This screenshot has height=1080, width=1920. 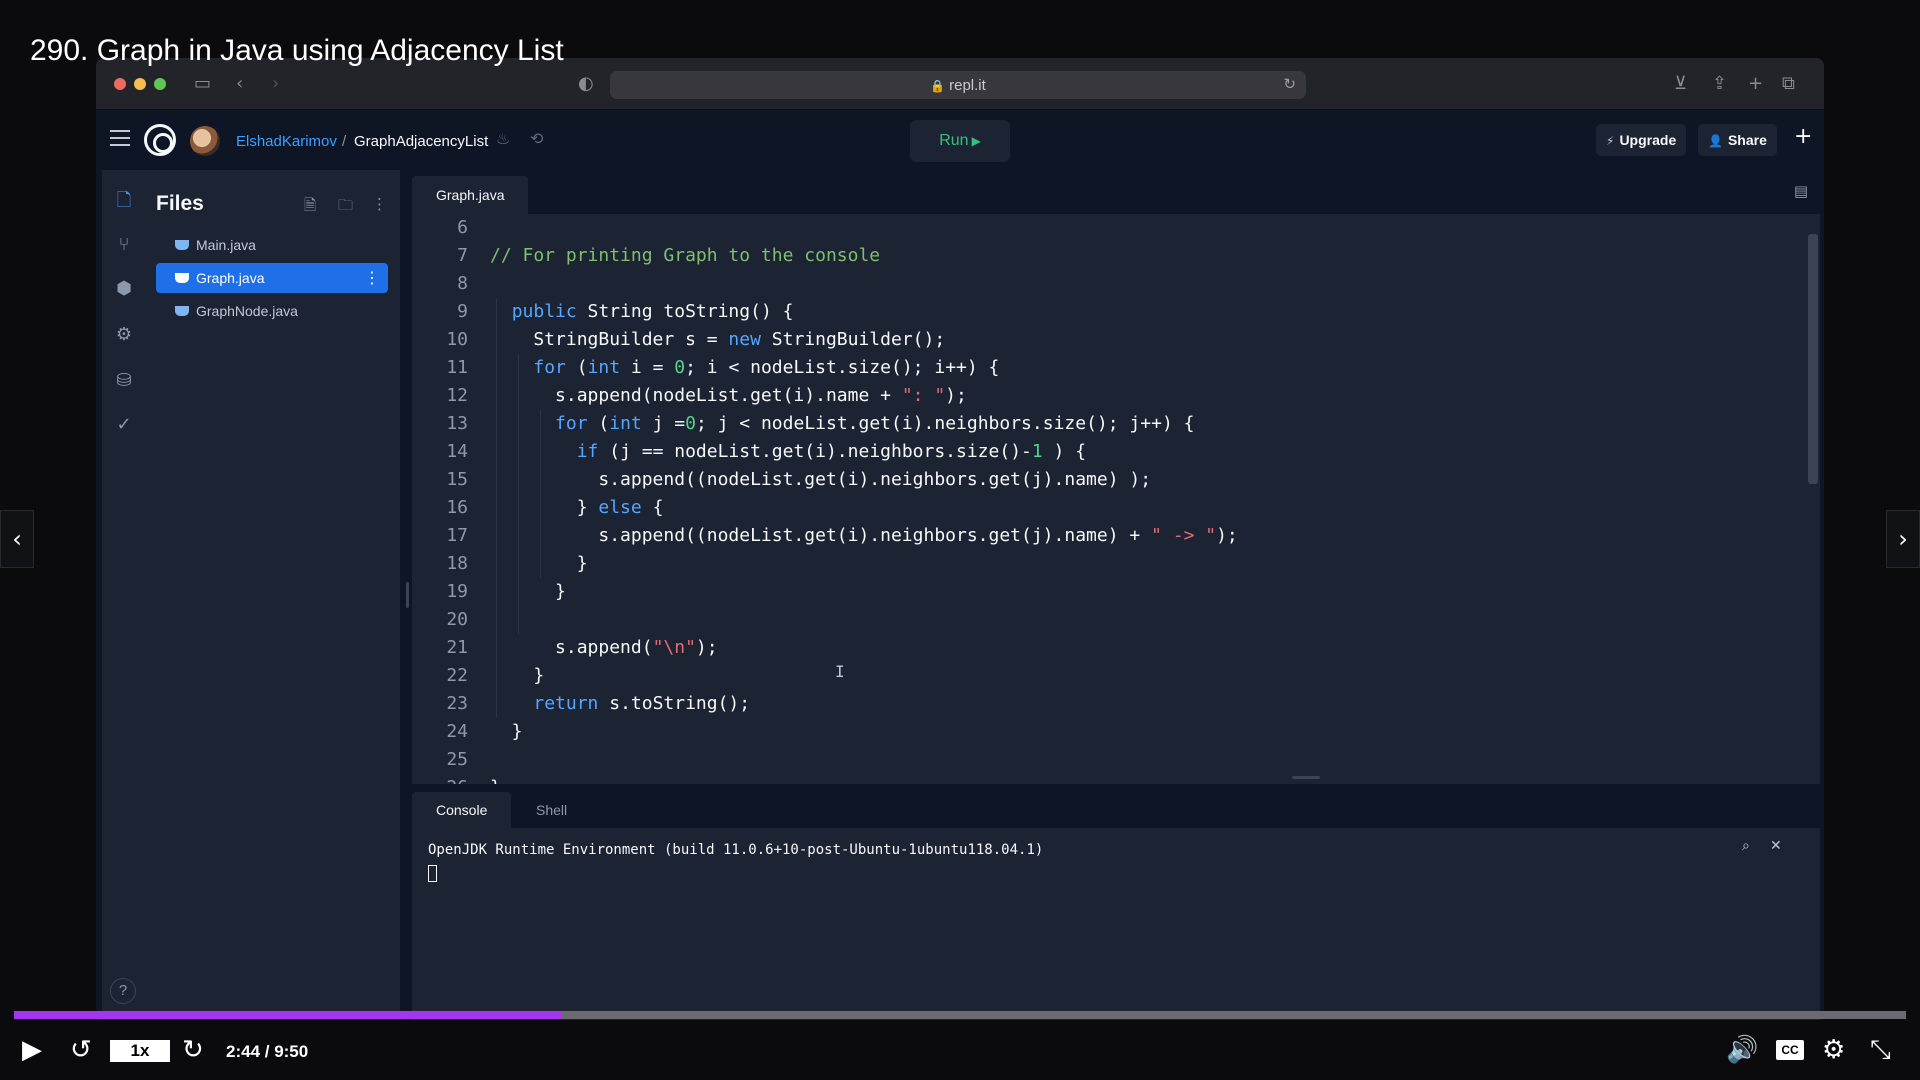 What do you see at coordinates (81, 1050) in the screenshot?
I see `rewind-icon: ↺` at bounding box center [81, 1050].